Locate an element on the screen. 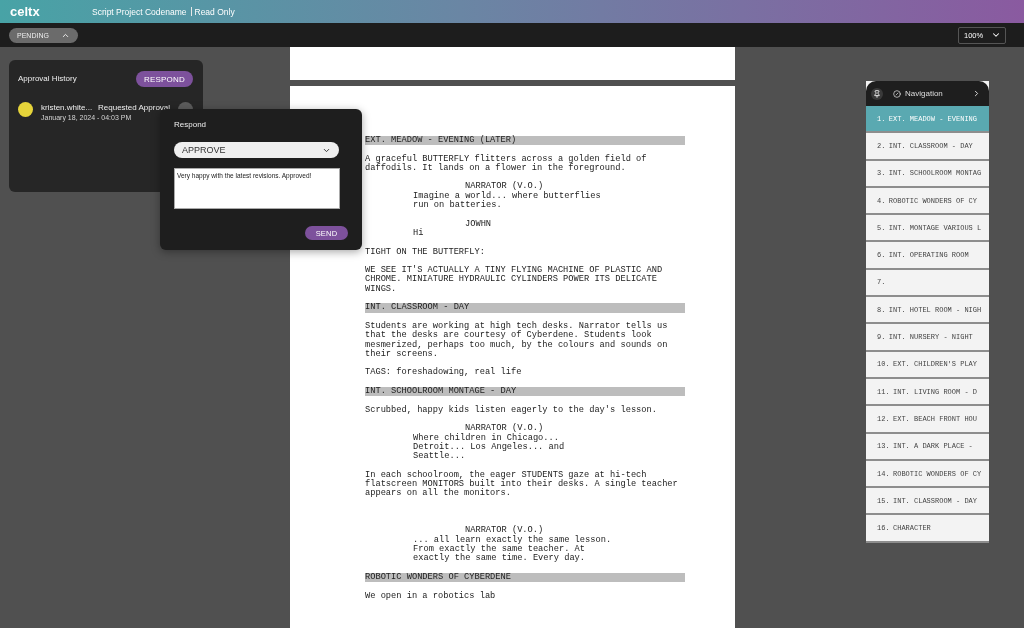 The width and height of the screenshot is (1024, 628). navigation-title: Navigation is located at coordinates (924, 93).